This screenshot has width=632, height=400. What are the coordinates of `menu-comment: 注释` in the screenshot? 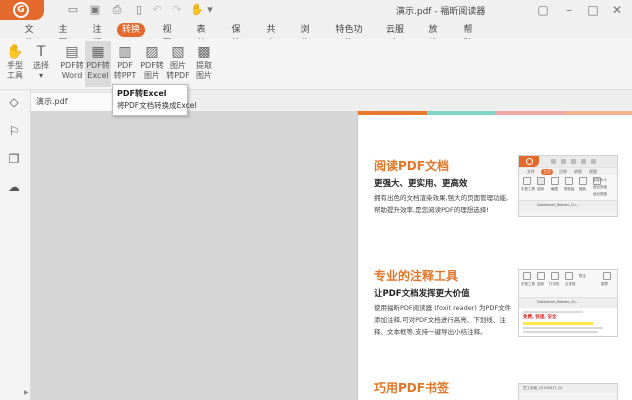 It's located at (97, 36).